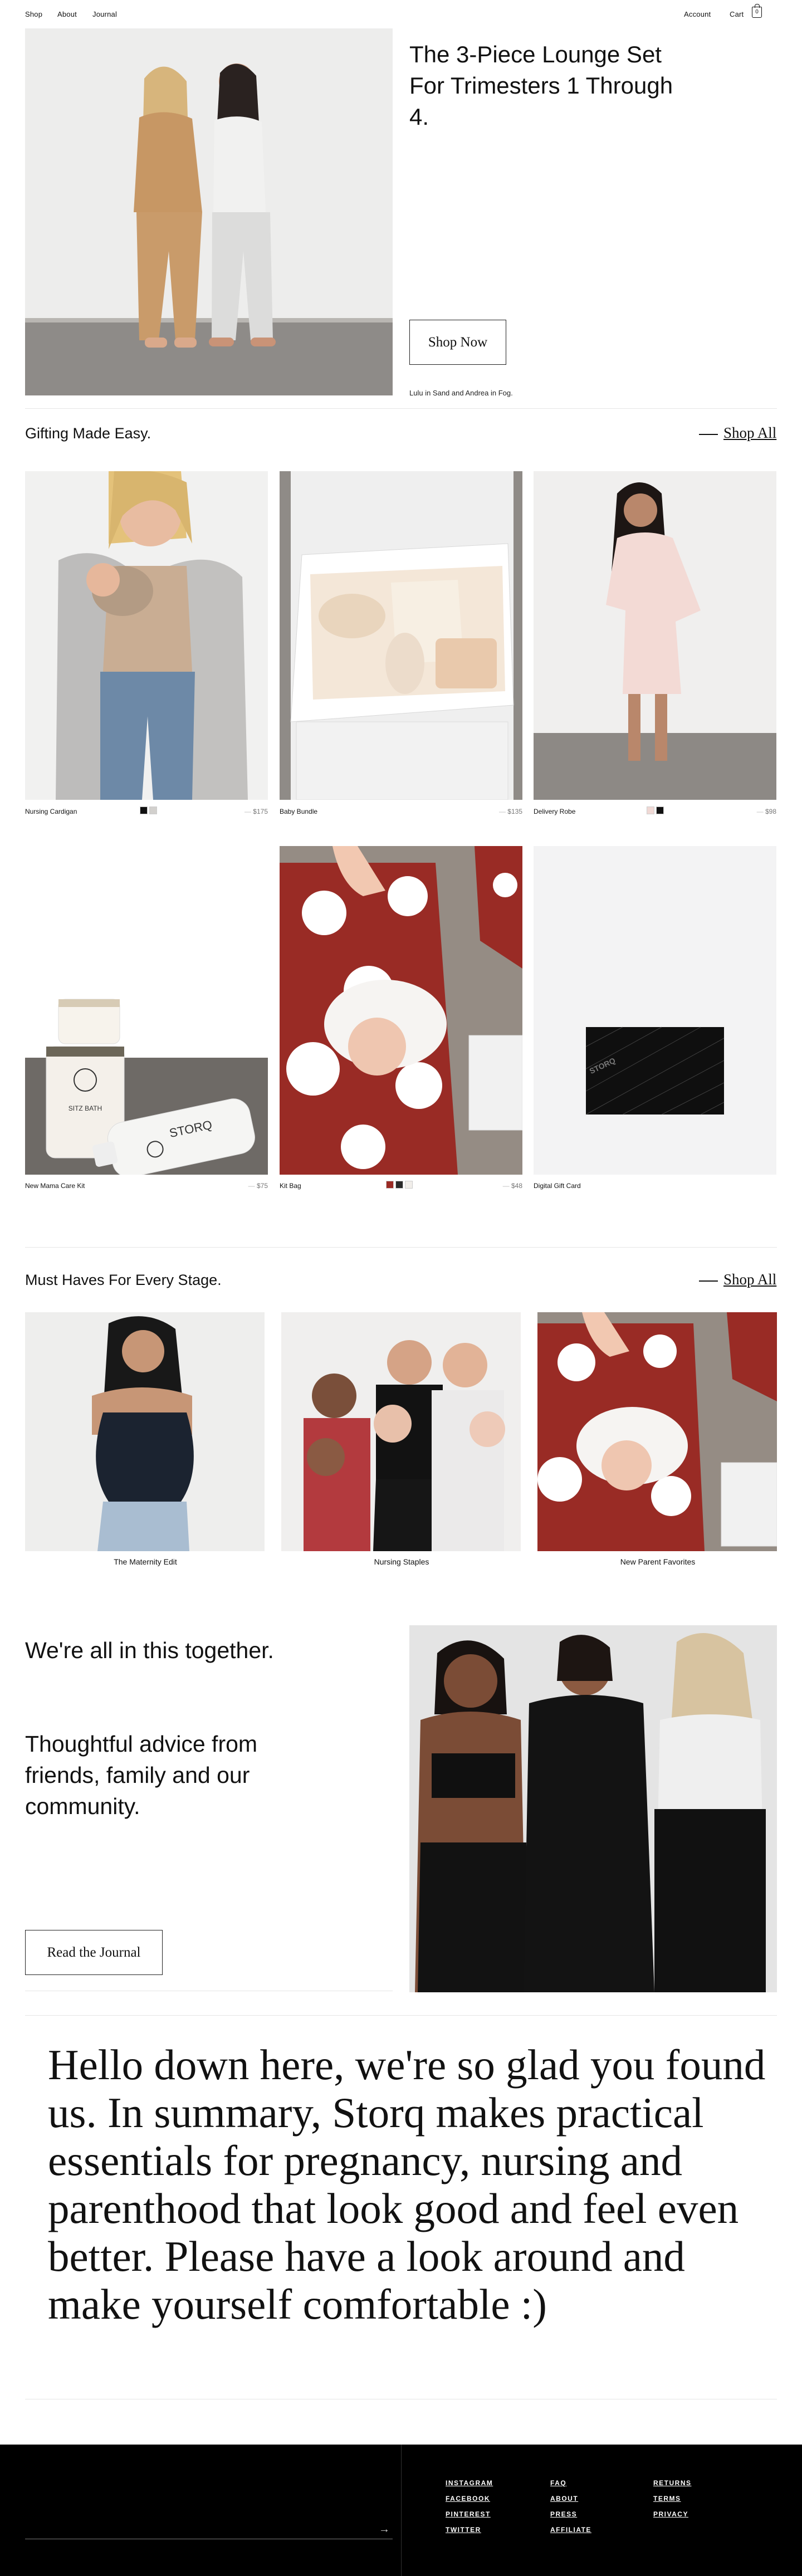  Describe the element at coordinates (401, 1561) in the screenshot. I see `category-label: Nursing Staples` at that location.